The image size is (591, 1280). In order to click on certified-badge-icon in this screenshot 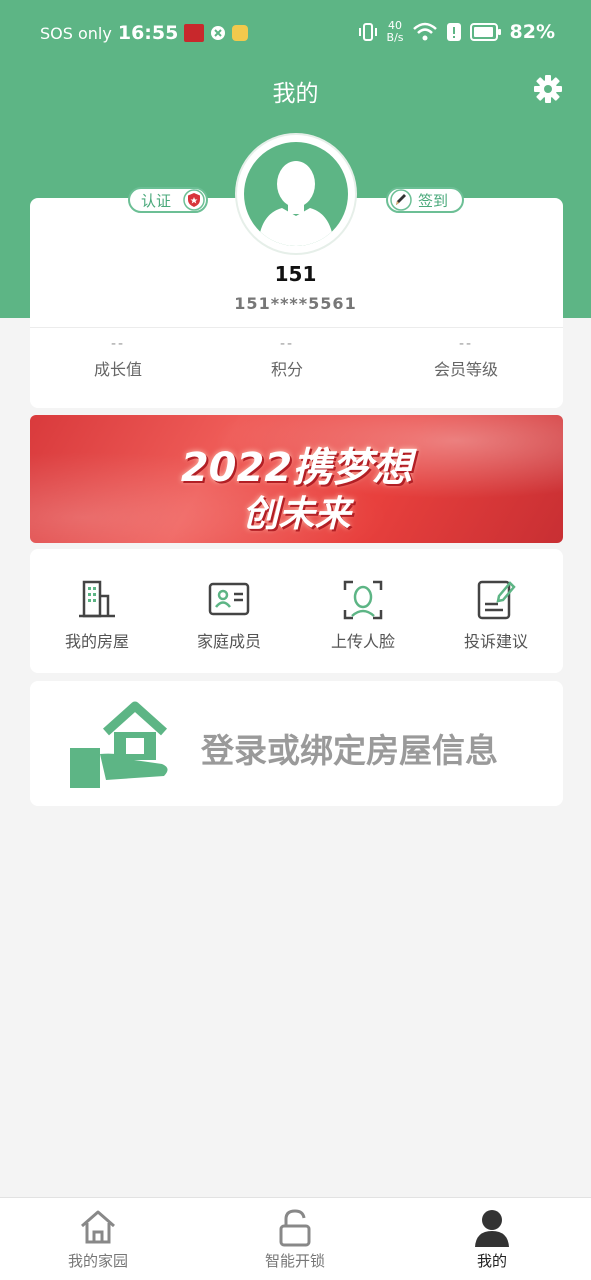, I will do `click(194, 200)`.